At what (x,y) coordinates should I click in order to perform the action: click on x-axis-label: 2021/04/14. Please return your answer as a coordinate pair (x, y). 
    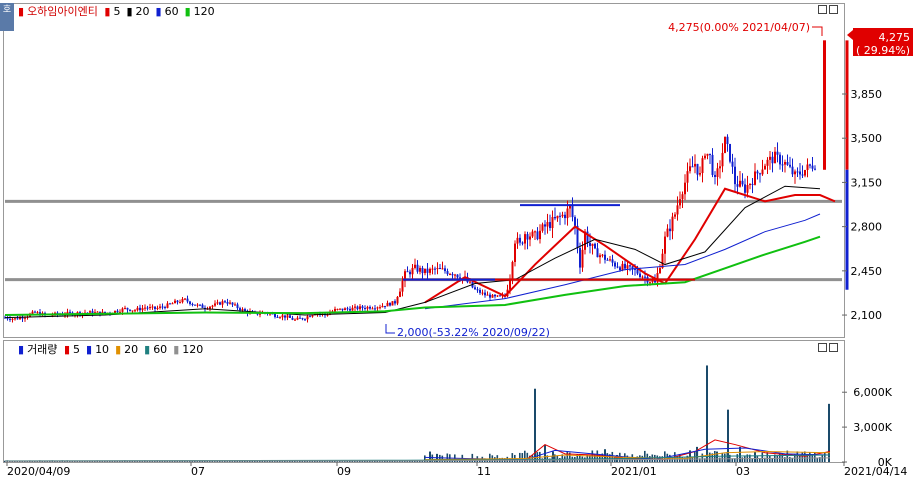
    Looking at the image, I should click on (875, 471).